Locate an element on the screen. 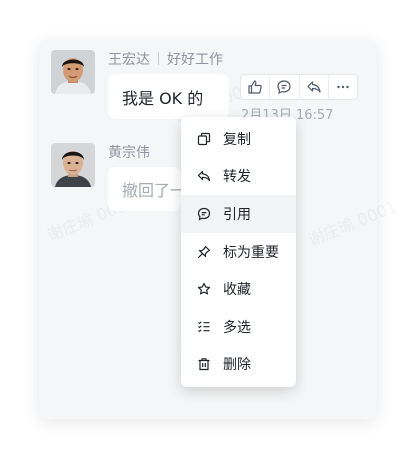 This screenshot has height=458, width=417. sender-status: 好好工作 is located at coordinates (195, 60).